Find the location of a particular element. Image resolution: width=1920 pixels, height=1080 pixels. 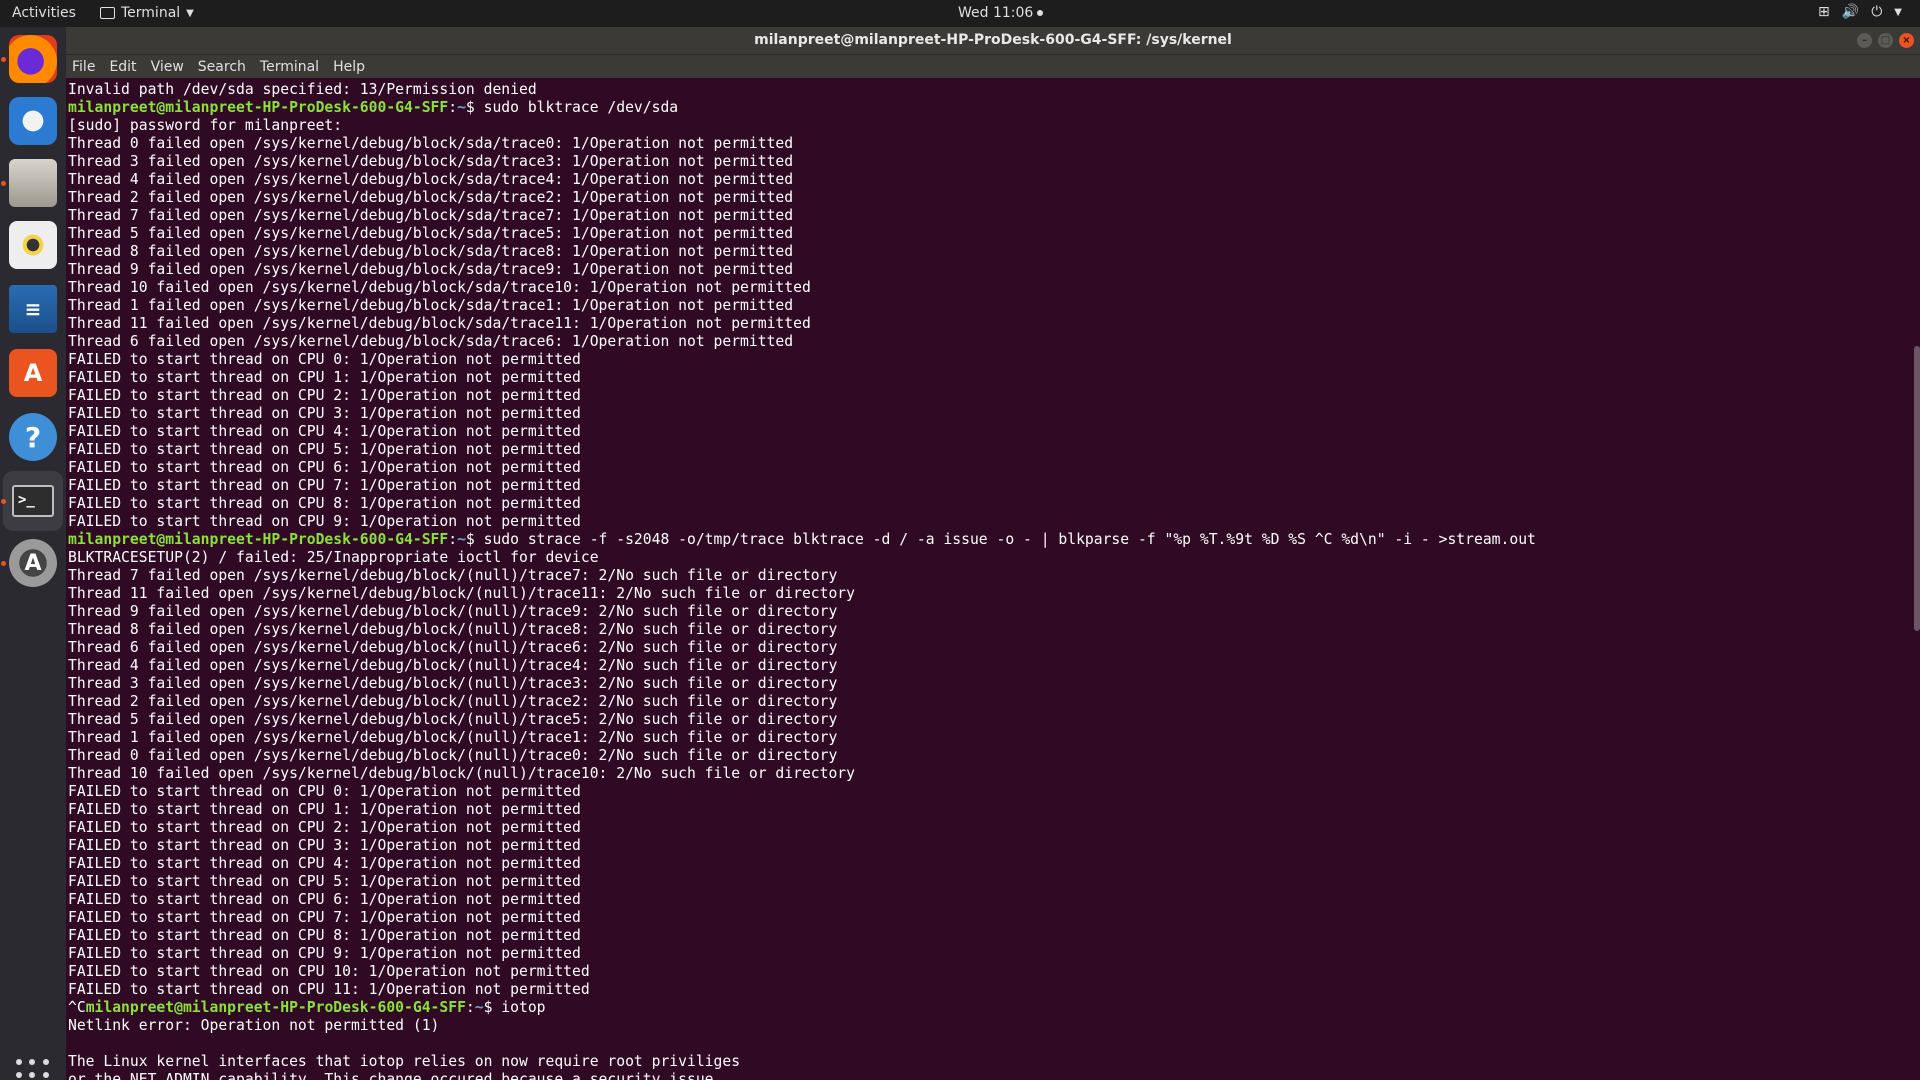

network-icon: ⊞ is located at coordinates (1824, 12).